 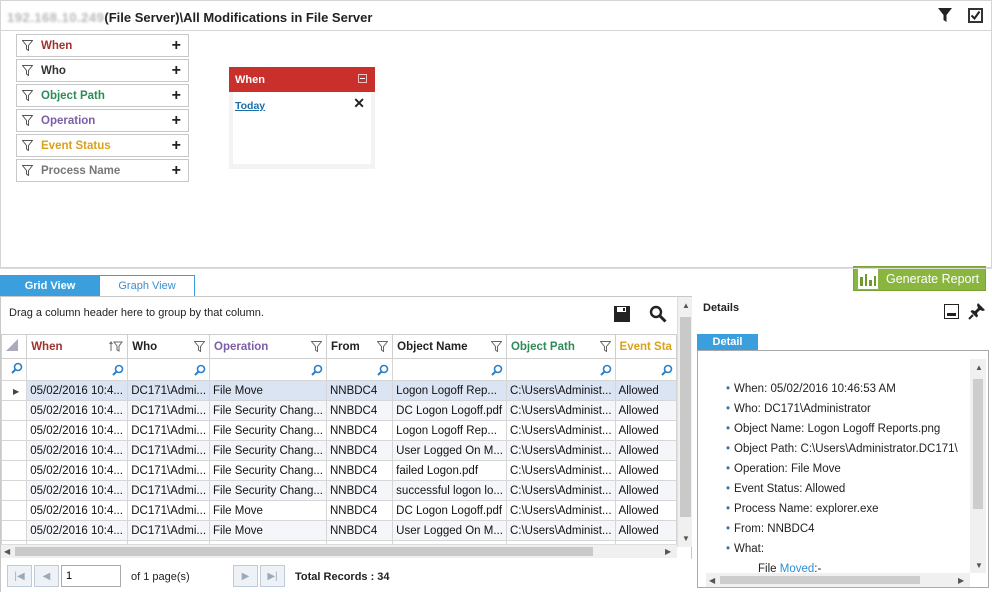 What do you see at coordinates (768, 489) in the screenshot?
I see `detail-label: Event Status:` at bounding box center [768, 489].